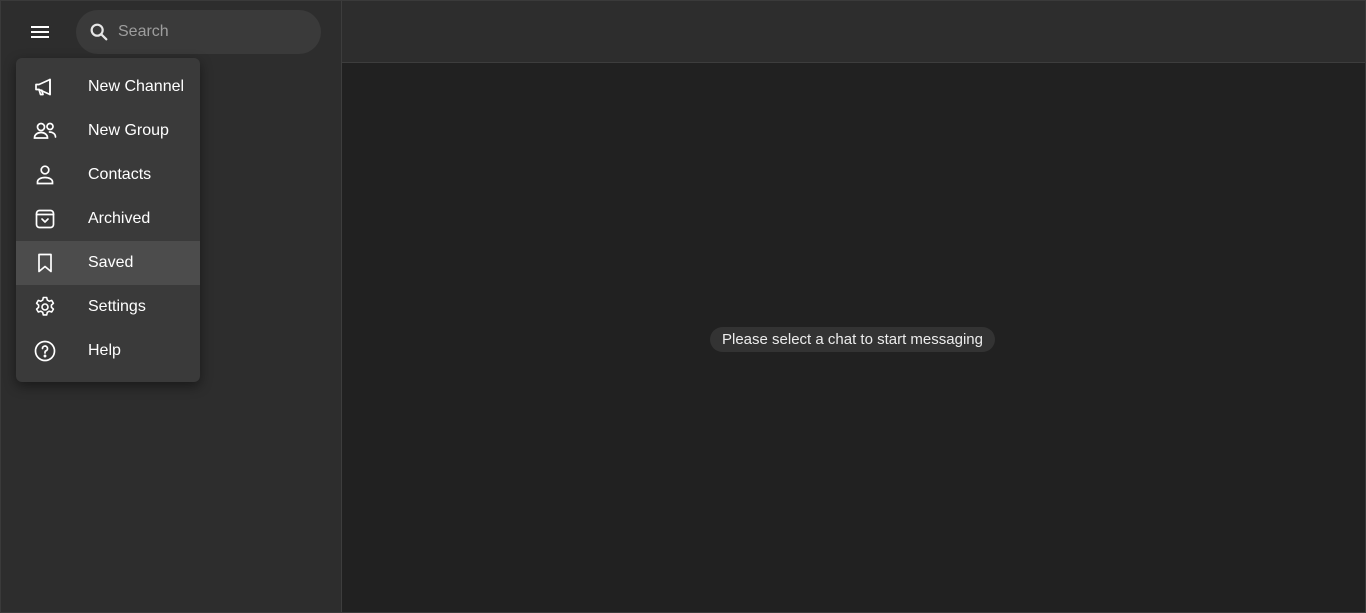 The height and width of the screenshot is (613, 1366). Describe the element at coordinates (117, 306) in the screenshot. I see `menu-item-label: Settings` at that location.